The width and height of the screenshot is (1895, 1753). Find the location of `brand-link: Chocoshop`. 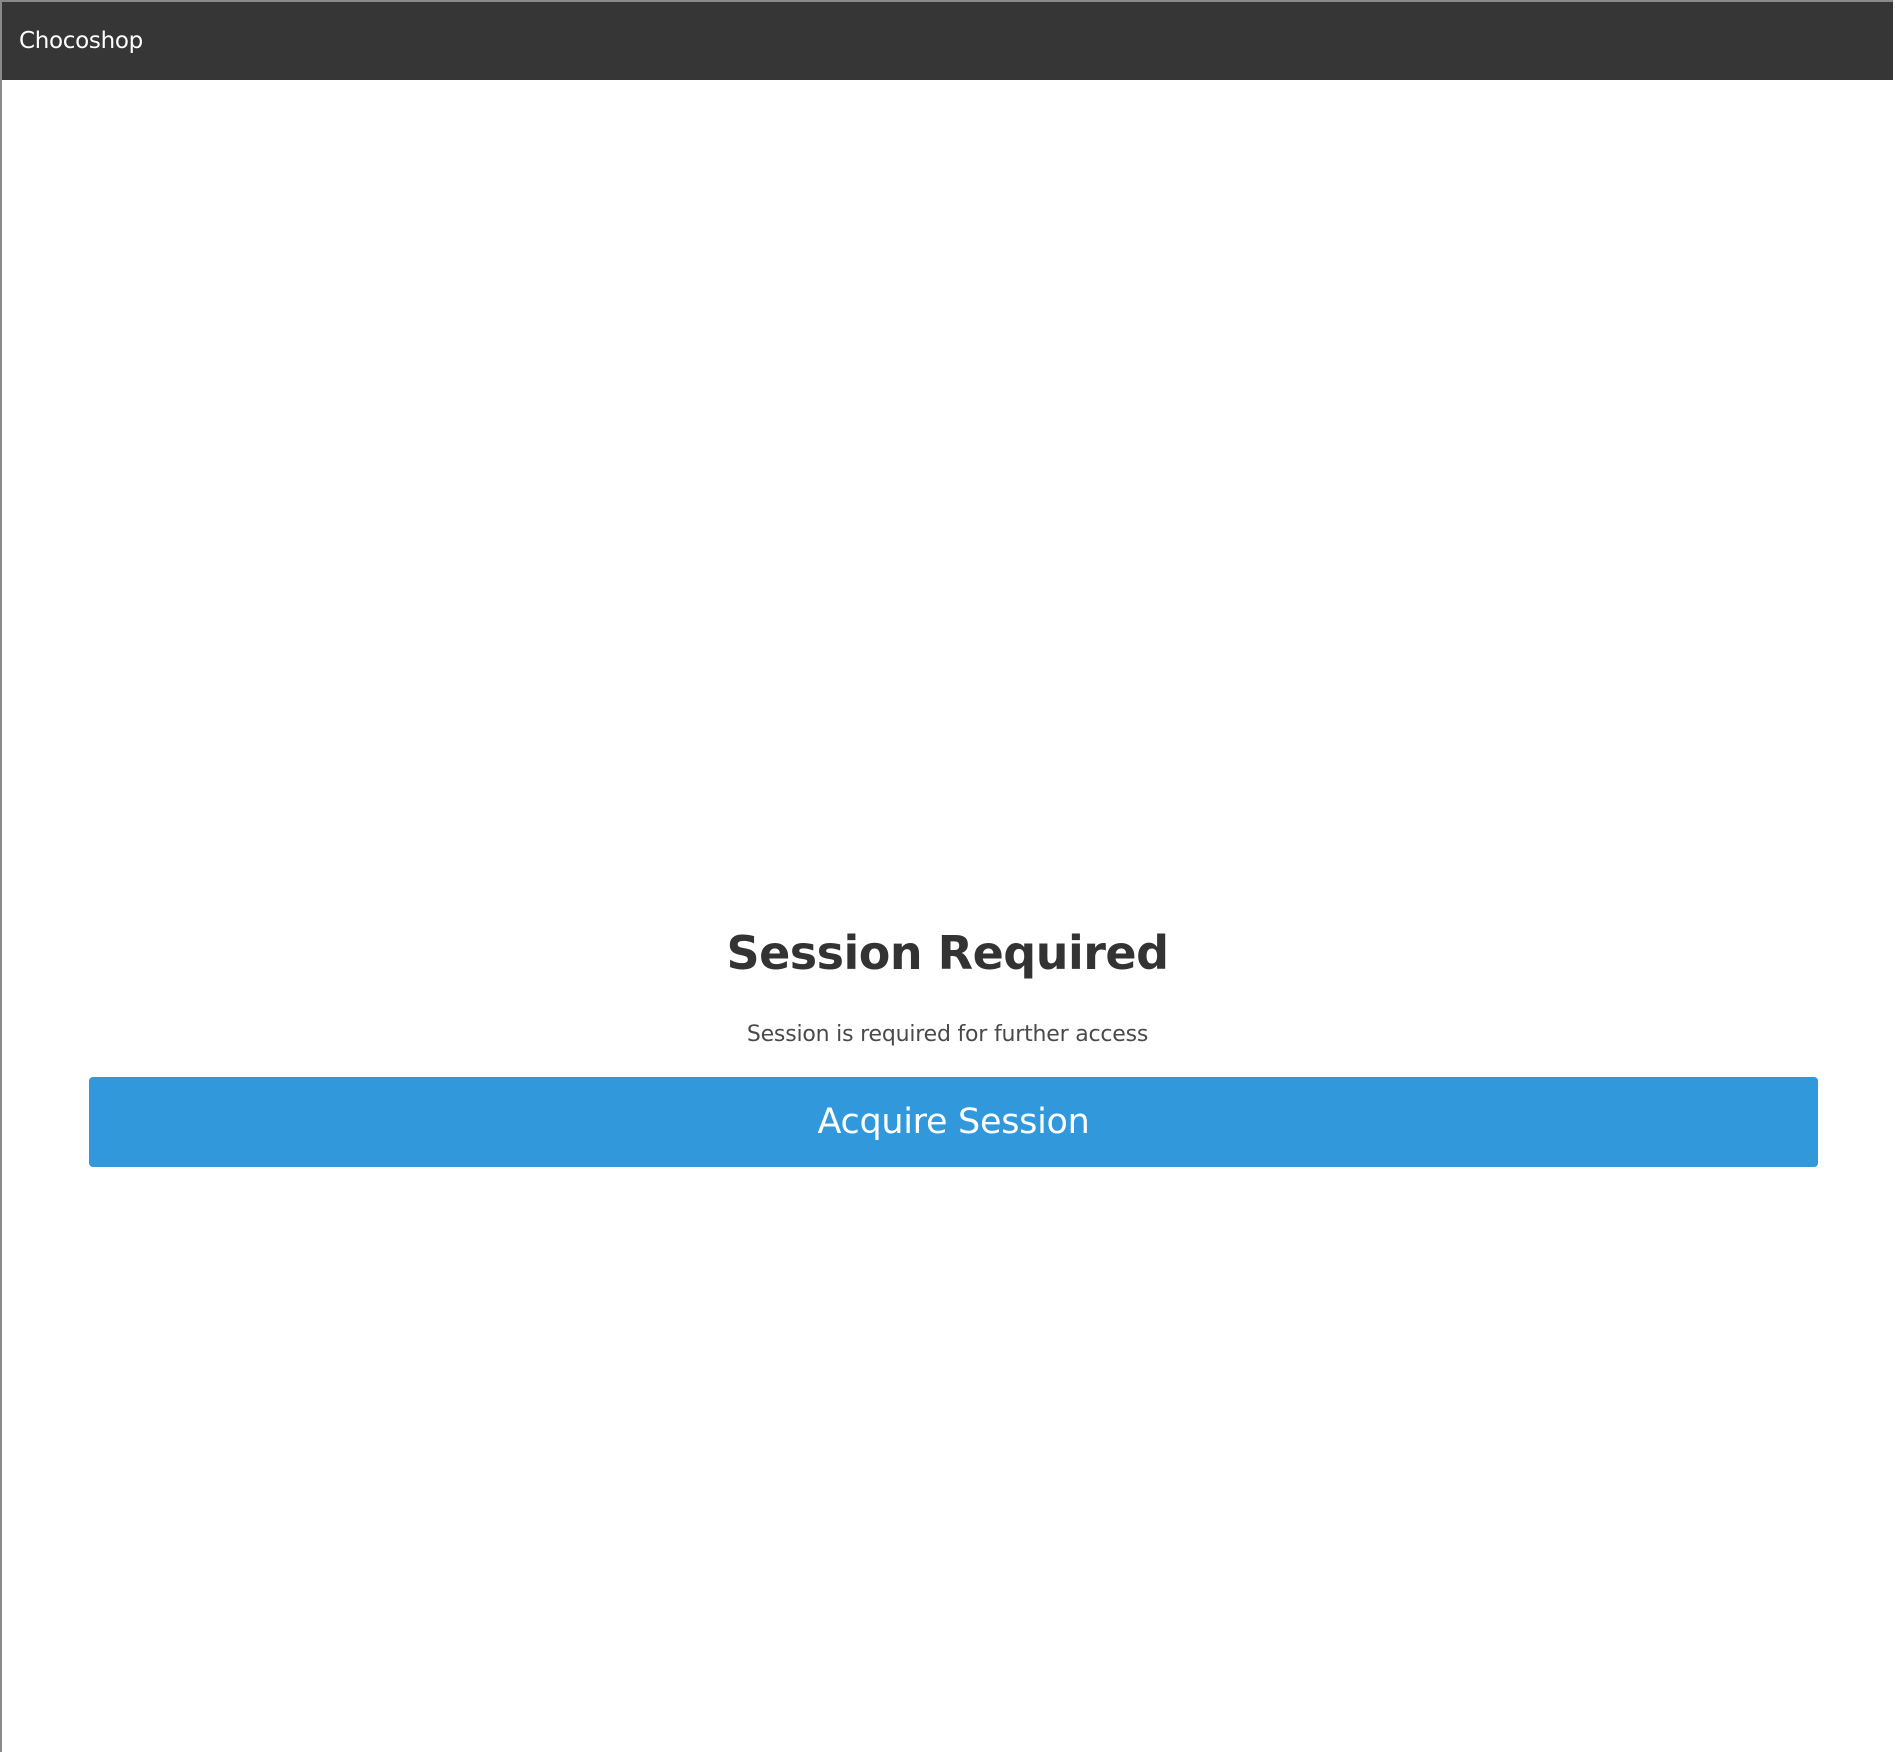

brand-link: Chocoshop is located at coordinates (81, 41).